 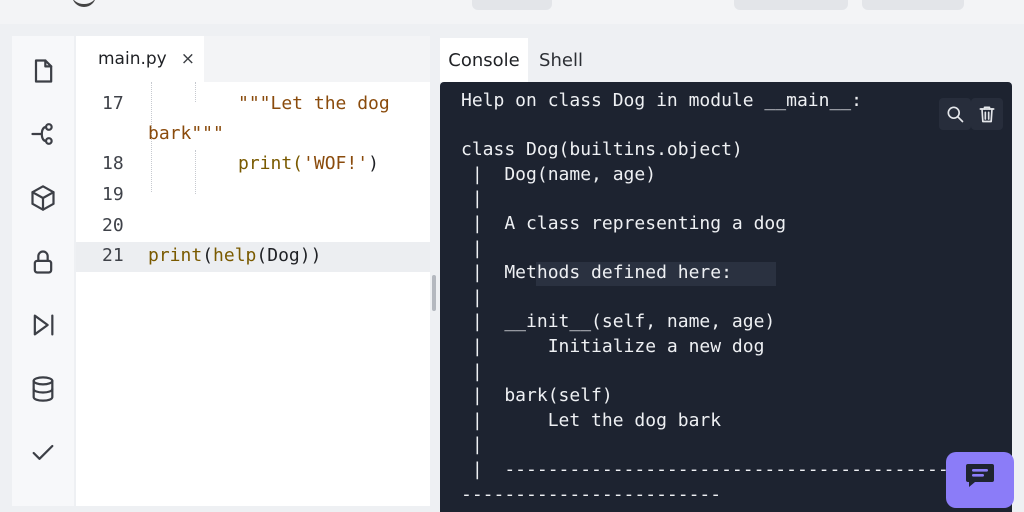 What do you see at coordinates (186, 133) in the screenshot?
I see `code-line-wrap: bark"""` at bounding box center [186, 133].